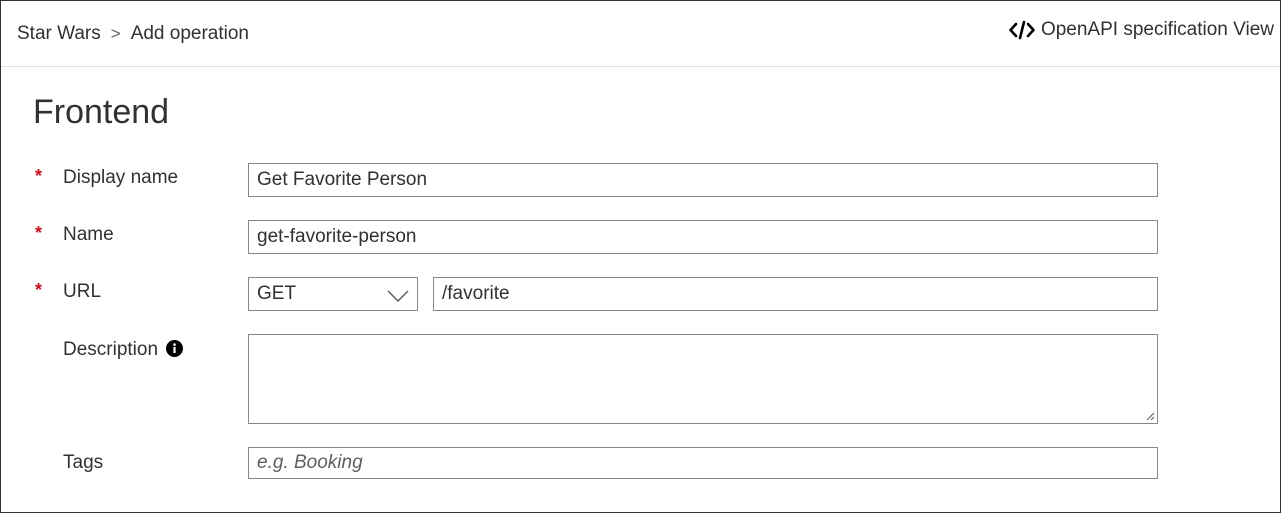  What do you see at coordinates (310, 462) in the screenshot?
I see `tags-placeholder: e.g. Booking` at bounding box center [310, 462].